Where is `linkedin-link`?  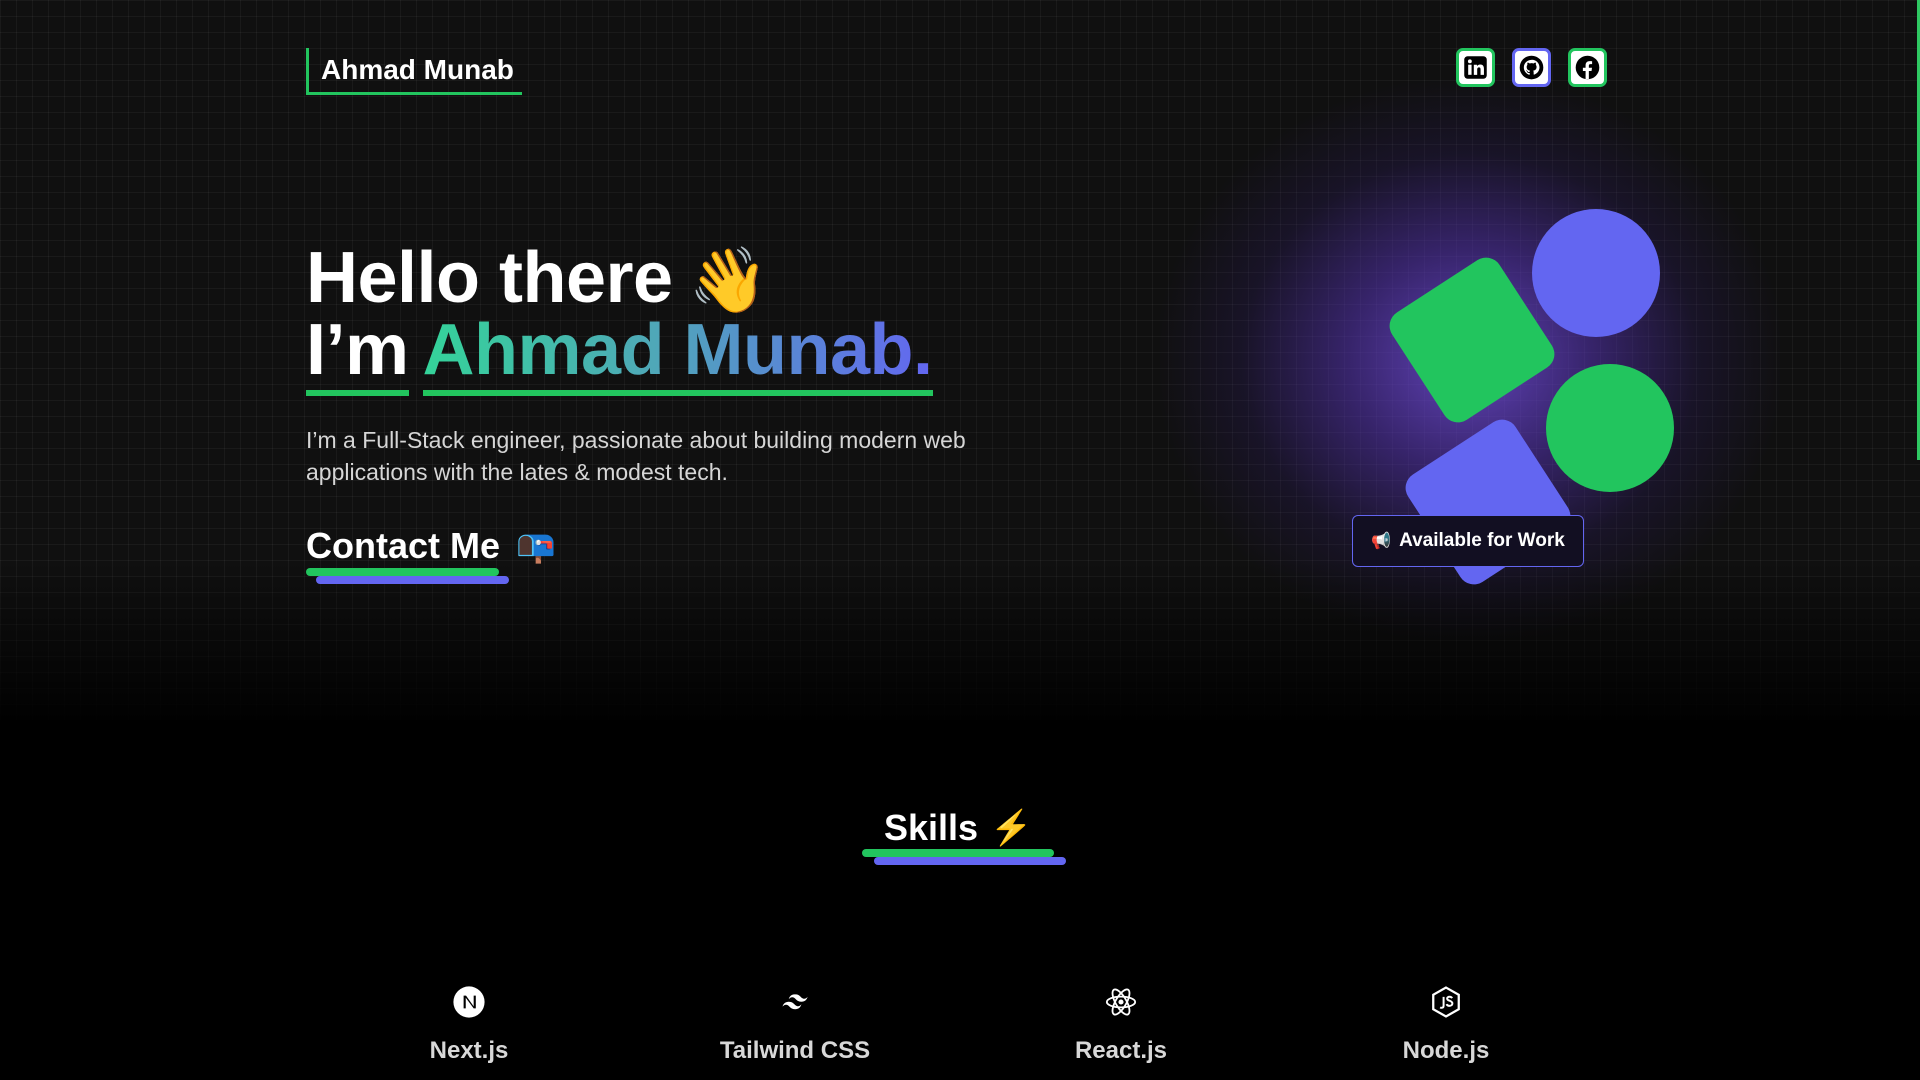 linkedin-link is located at coordinates (1475, 67).